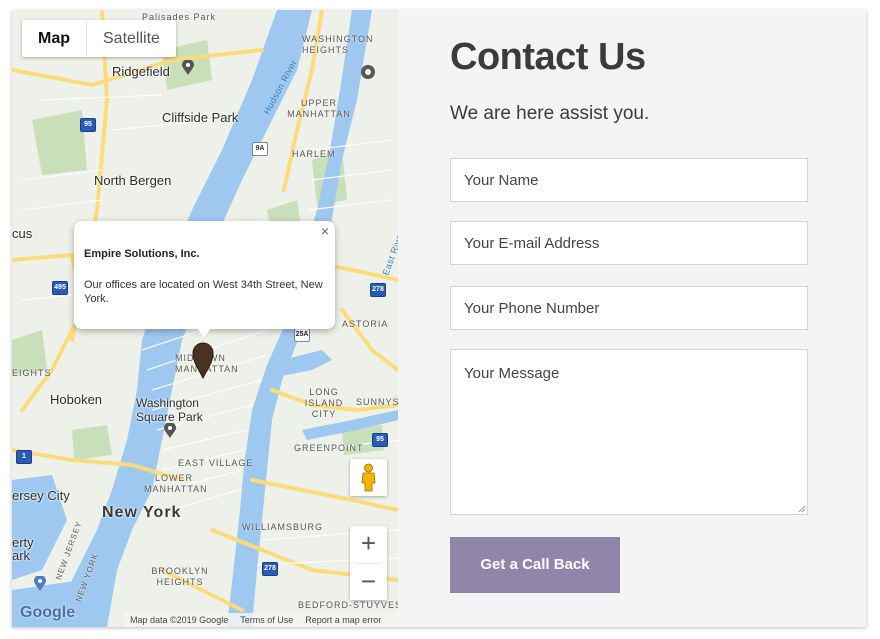 This screenshot has height=639, width=880. Describe the element at coordinates (501, 180) in the screenshot. I see `name-placeholder: Your Name` at that location.